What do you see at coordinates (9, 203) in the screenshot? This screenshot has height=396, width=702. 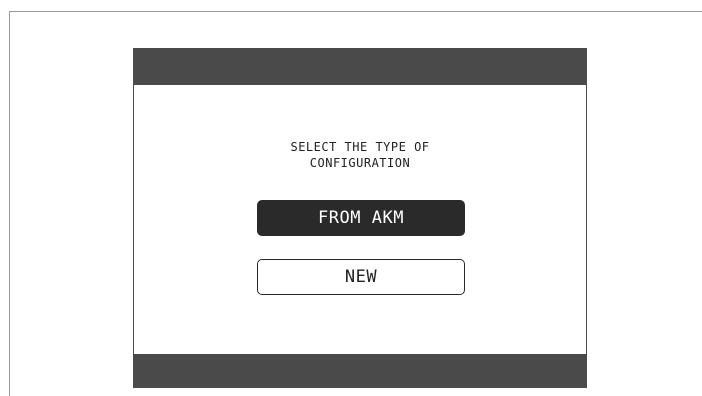 I see `outer-frame-left-edge` at bounding box center [9, 203].